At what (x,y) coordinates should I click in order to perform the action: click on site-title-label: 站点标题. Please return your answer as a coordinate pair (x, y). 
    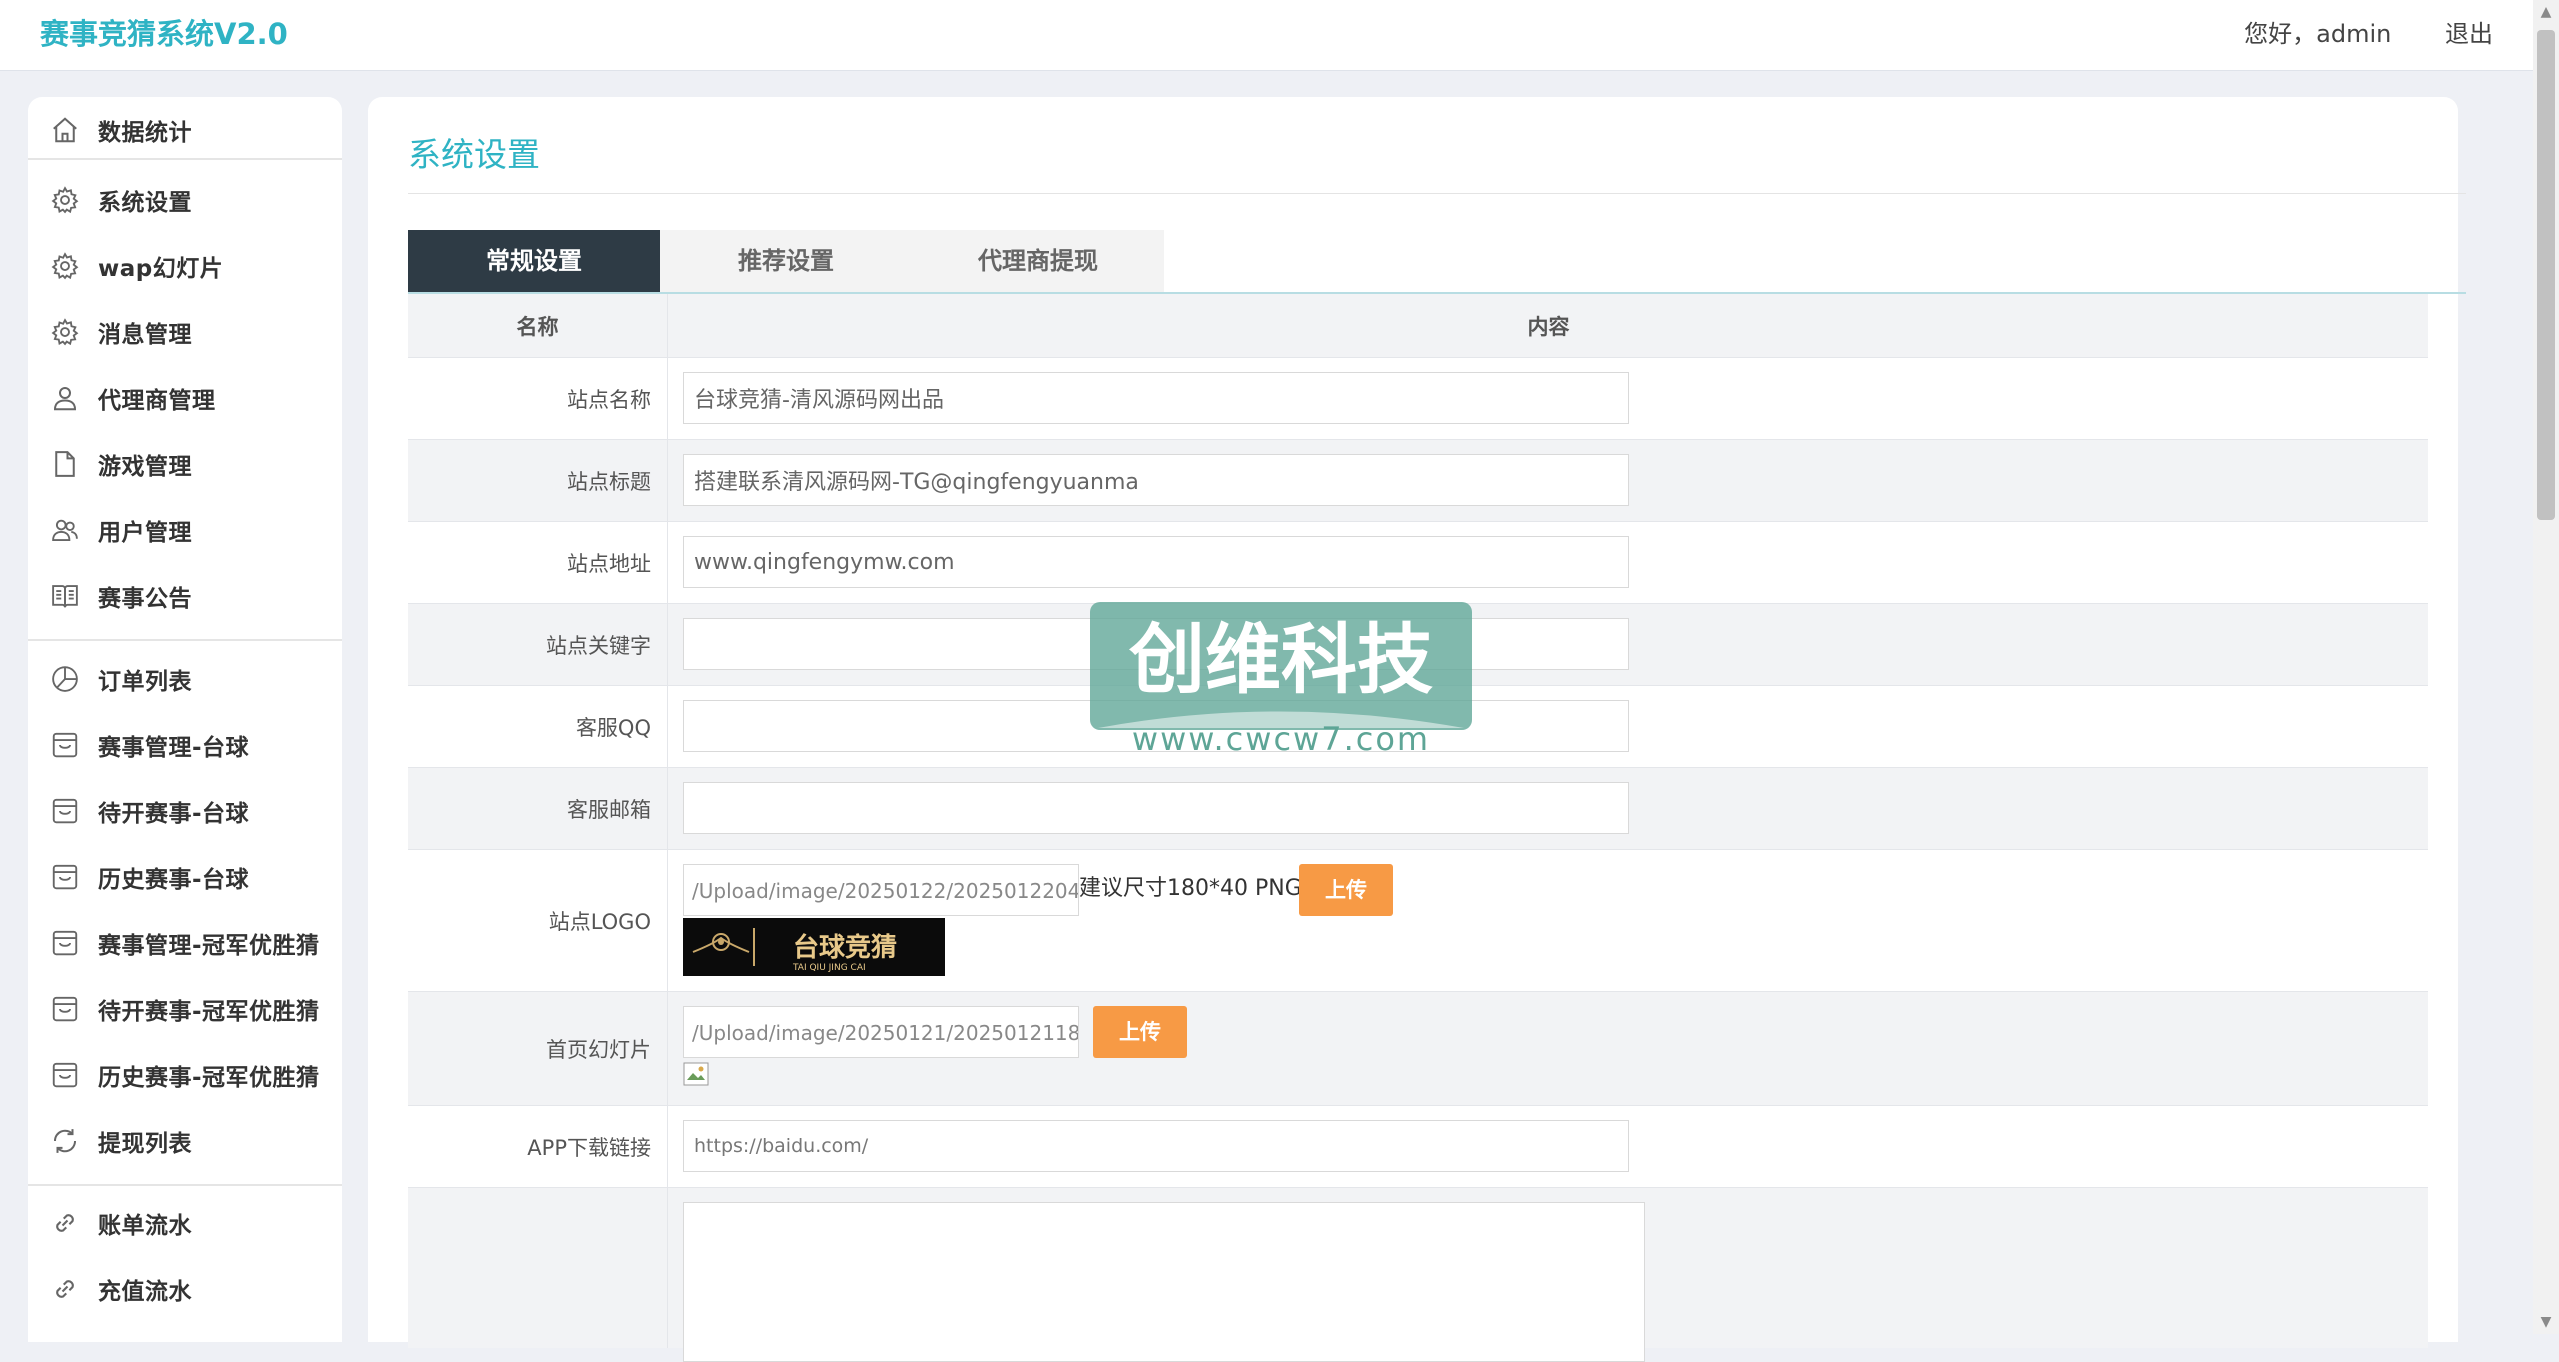
    Looking at the image, I should click on (538, 480).